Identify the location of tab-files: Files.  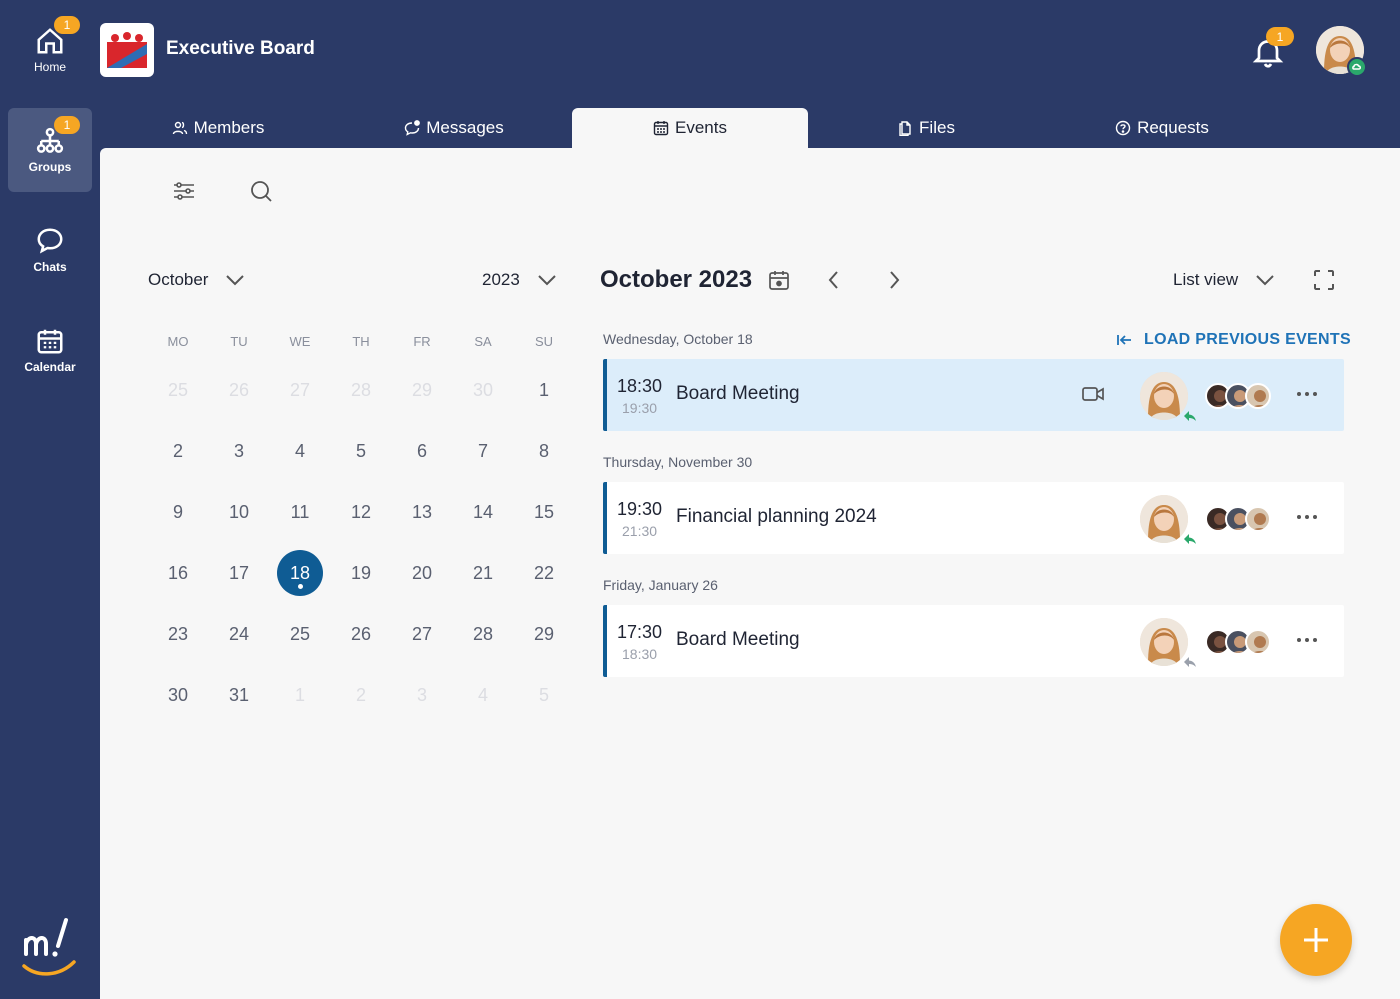
(926, 128).